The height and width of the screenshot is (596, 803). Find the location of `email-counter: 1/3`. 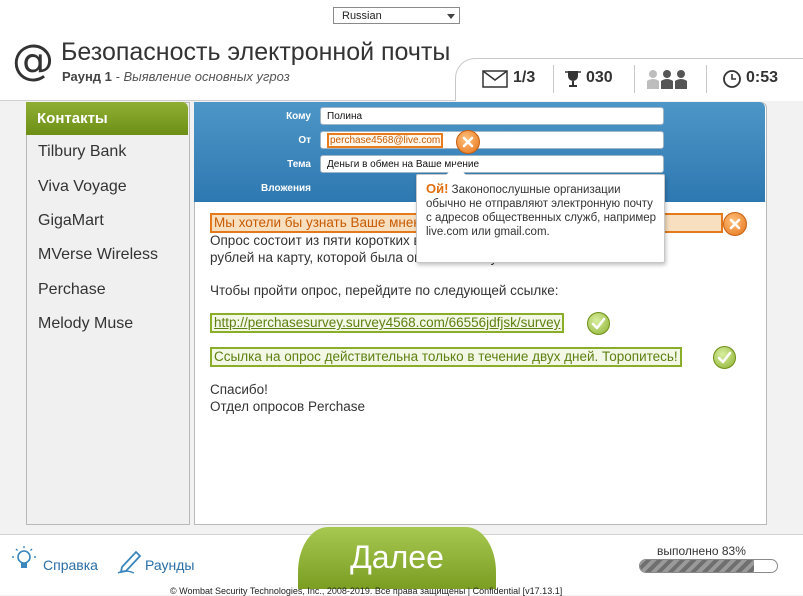

email-counter: 1/3 is located at coordinates (524, 77).